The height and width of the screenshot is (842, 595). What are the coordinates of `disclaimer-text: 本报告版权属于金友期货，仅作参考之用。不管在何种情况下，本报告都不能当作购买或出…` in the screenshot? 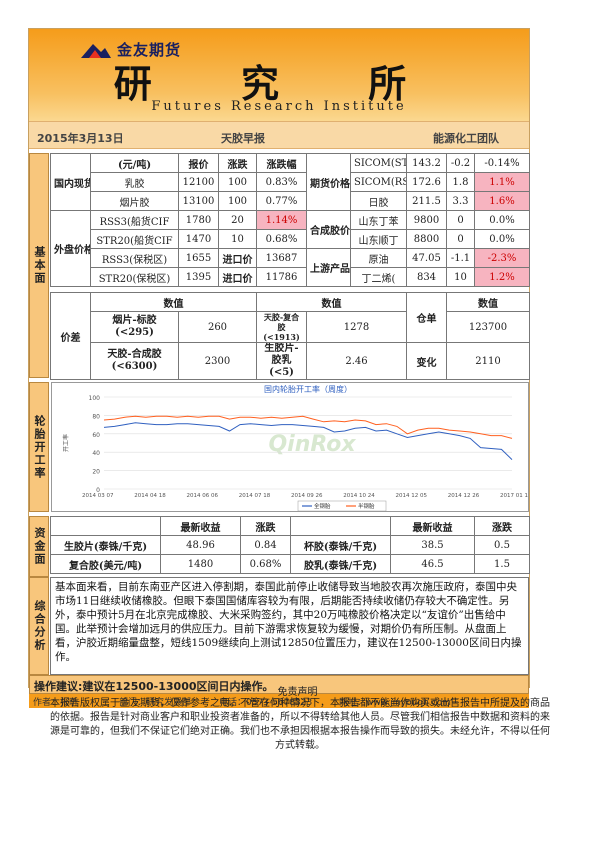 It's located at (300, 724).